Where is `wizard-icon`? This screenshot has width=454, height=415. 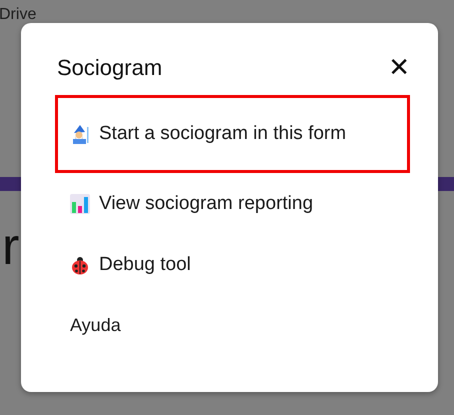 wizard-icon is located at coordinates (80, 134).